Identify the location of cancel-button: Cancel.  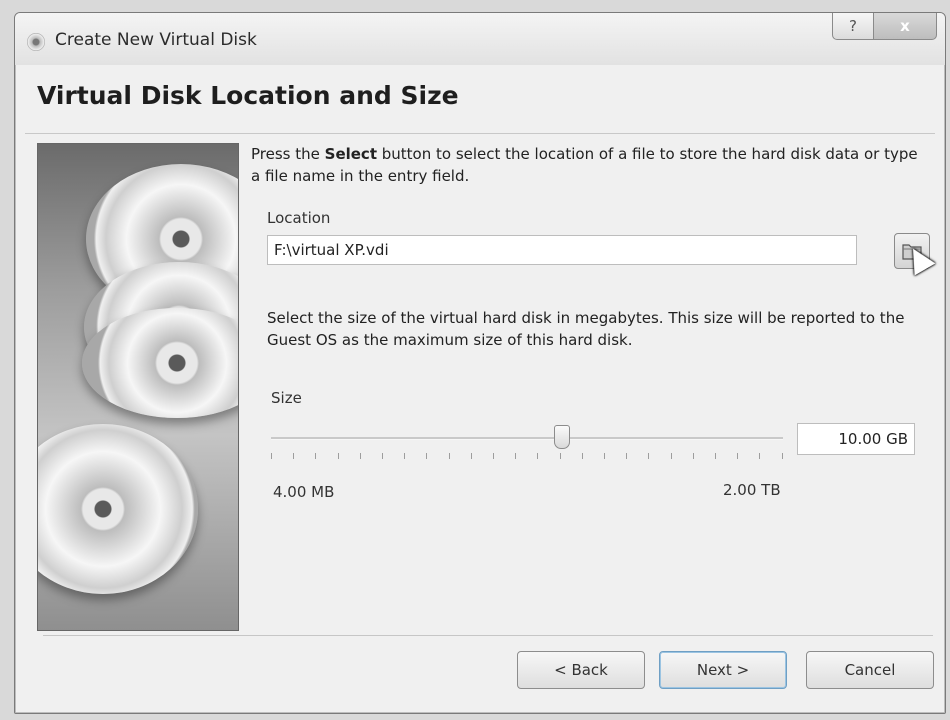
(870, 670).